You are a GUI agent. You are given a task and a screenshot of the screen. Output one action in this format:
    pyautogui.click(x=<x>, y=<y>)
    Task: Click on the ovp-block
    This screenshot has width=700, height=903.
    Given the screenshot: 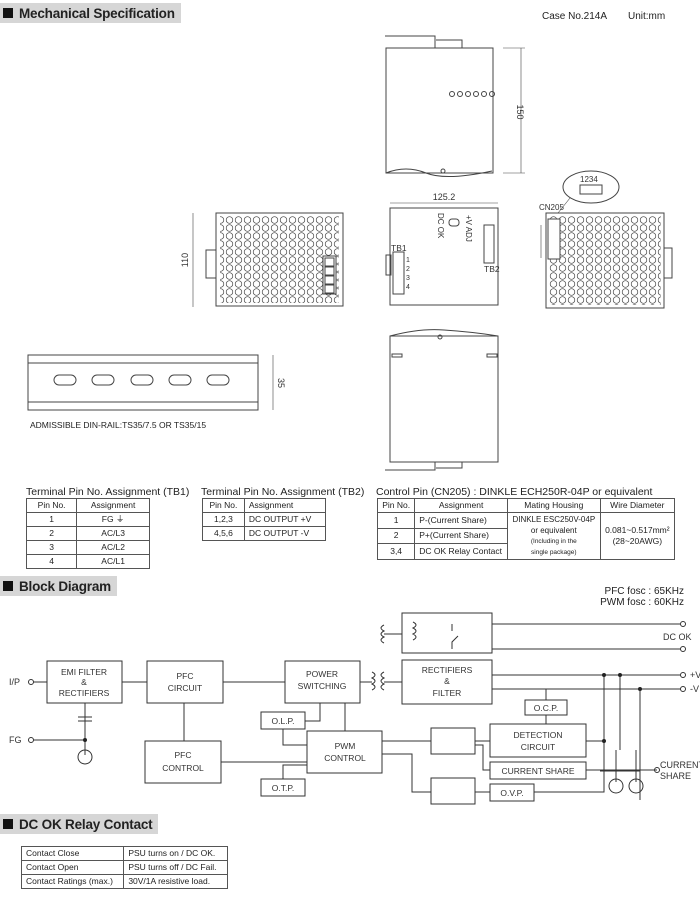 What is the action you would take?
    pyautogui.click(x=512, y=792)
    